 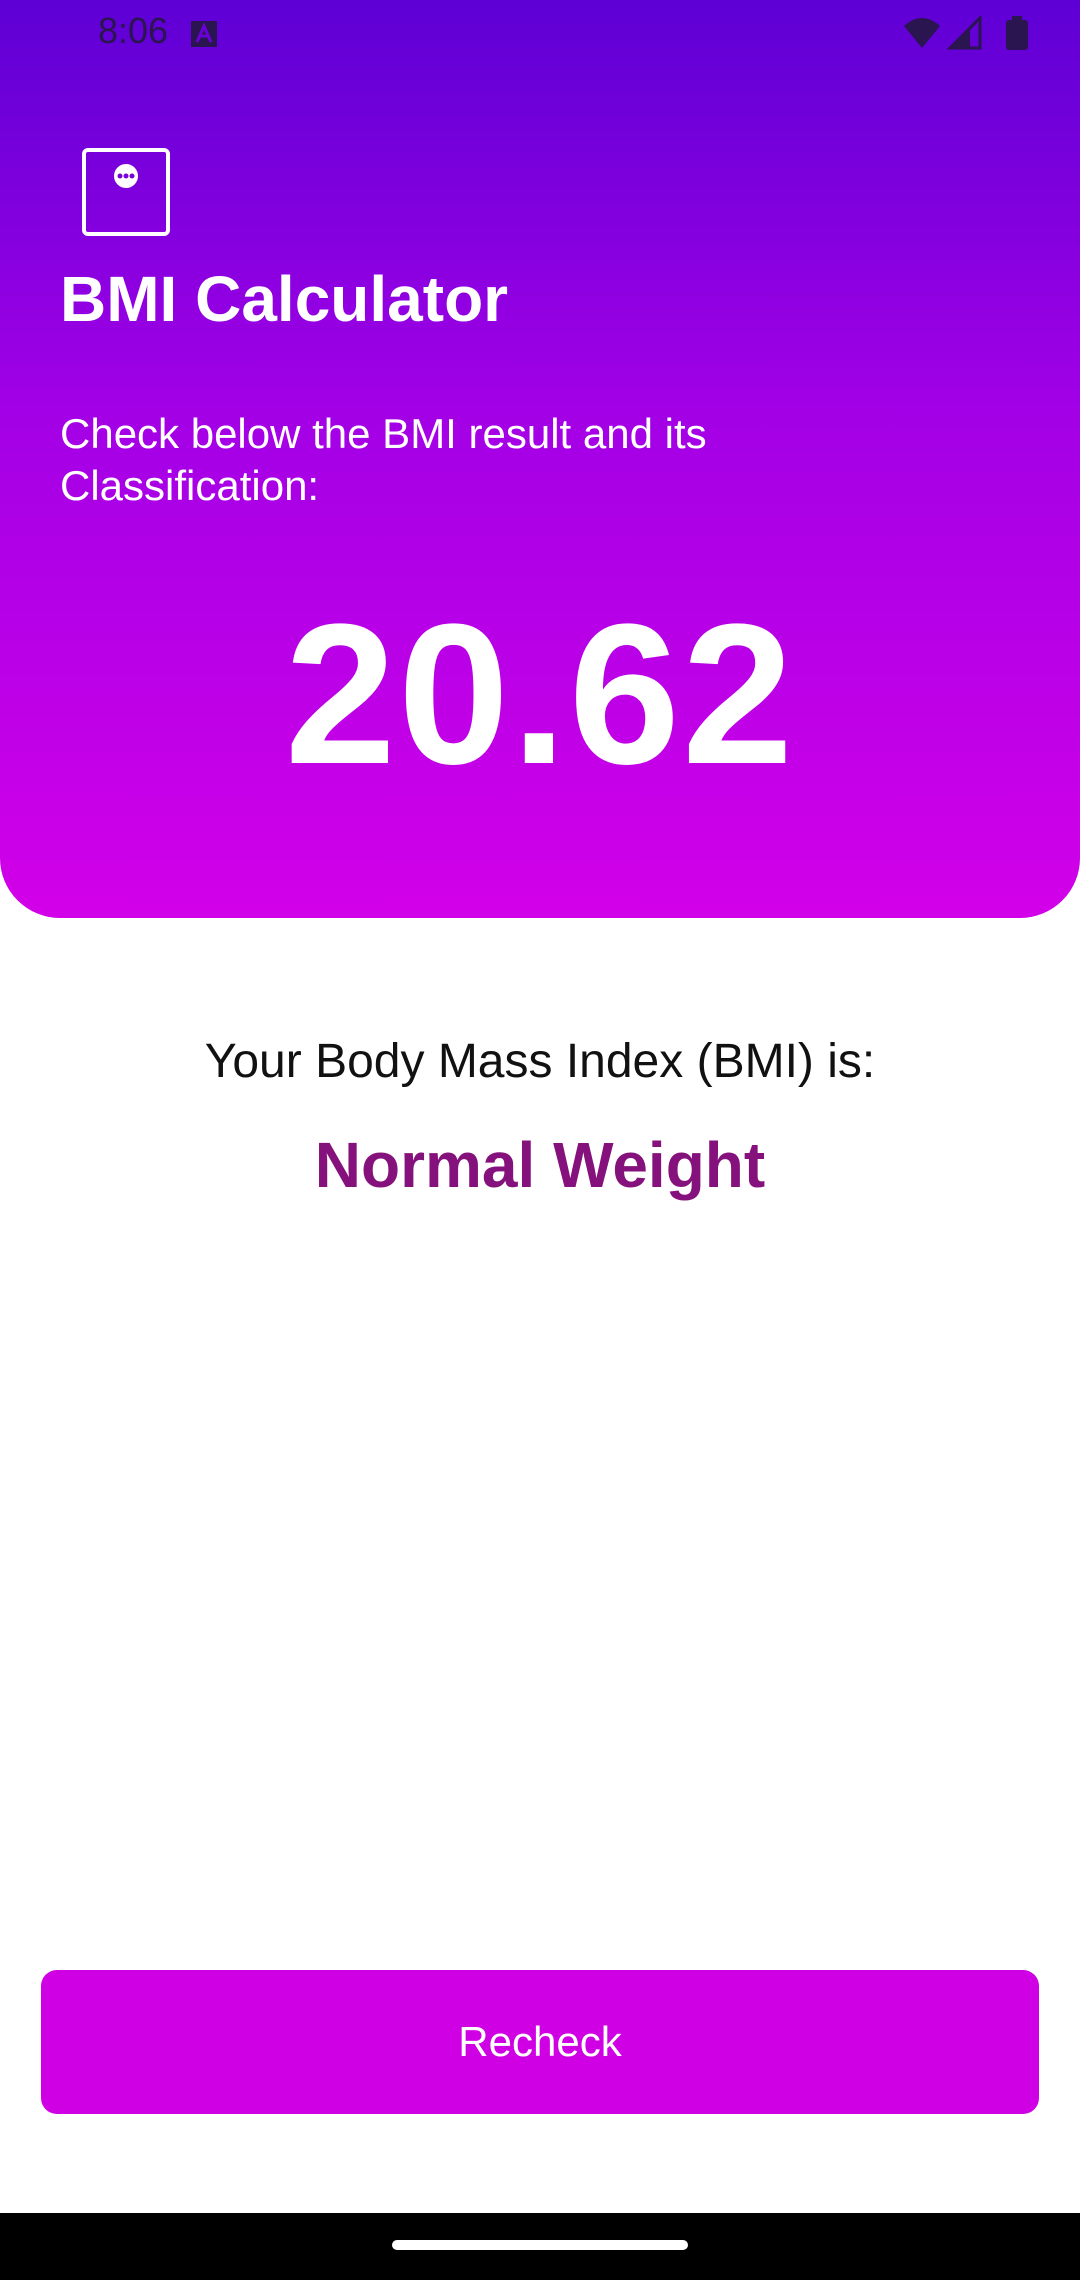 I want to click on recheck-button: Recheck, so click(x=540, y=2042).